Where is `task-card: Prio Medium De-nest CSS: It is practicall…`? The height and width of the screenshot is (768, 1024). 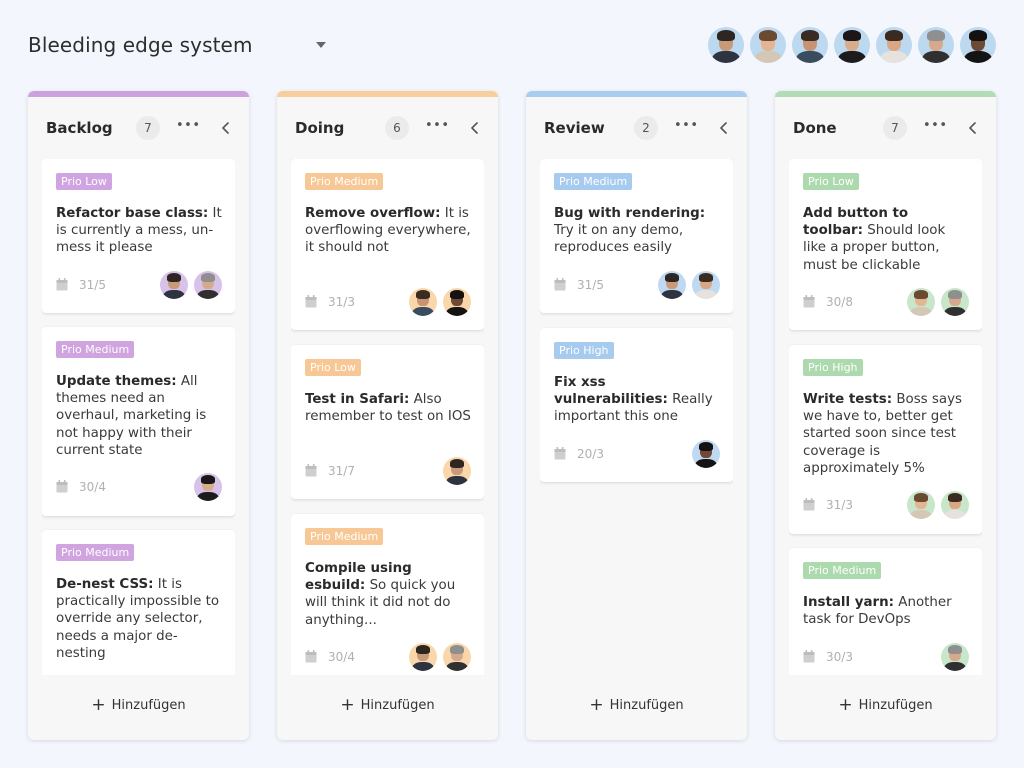 task-card: Prio Medium De-nest CSS: It is practicall… is located at coordinates (138, 602).